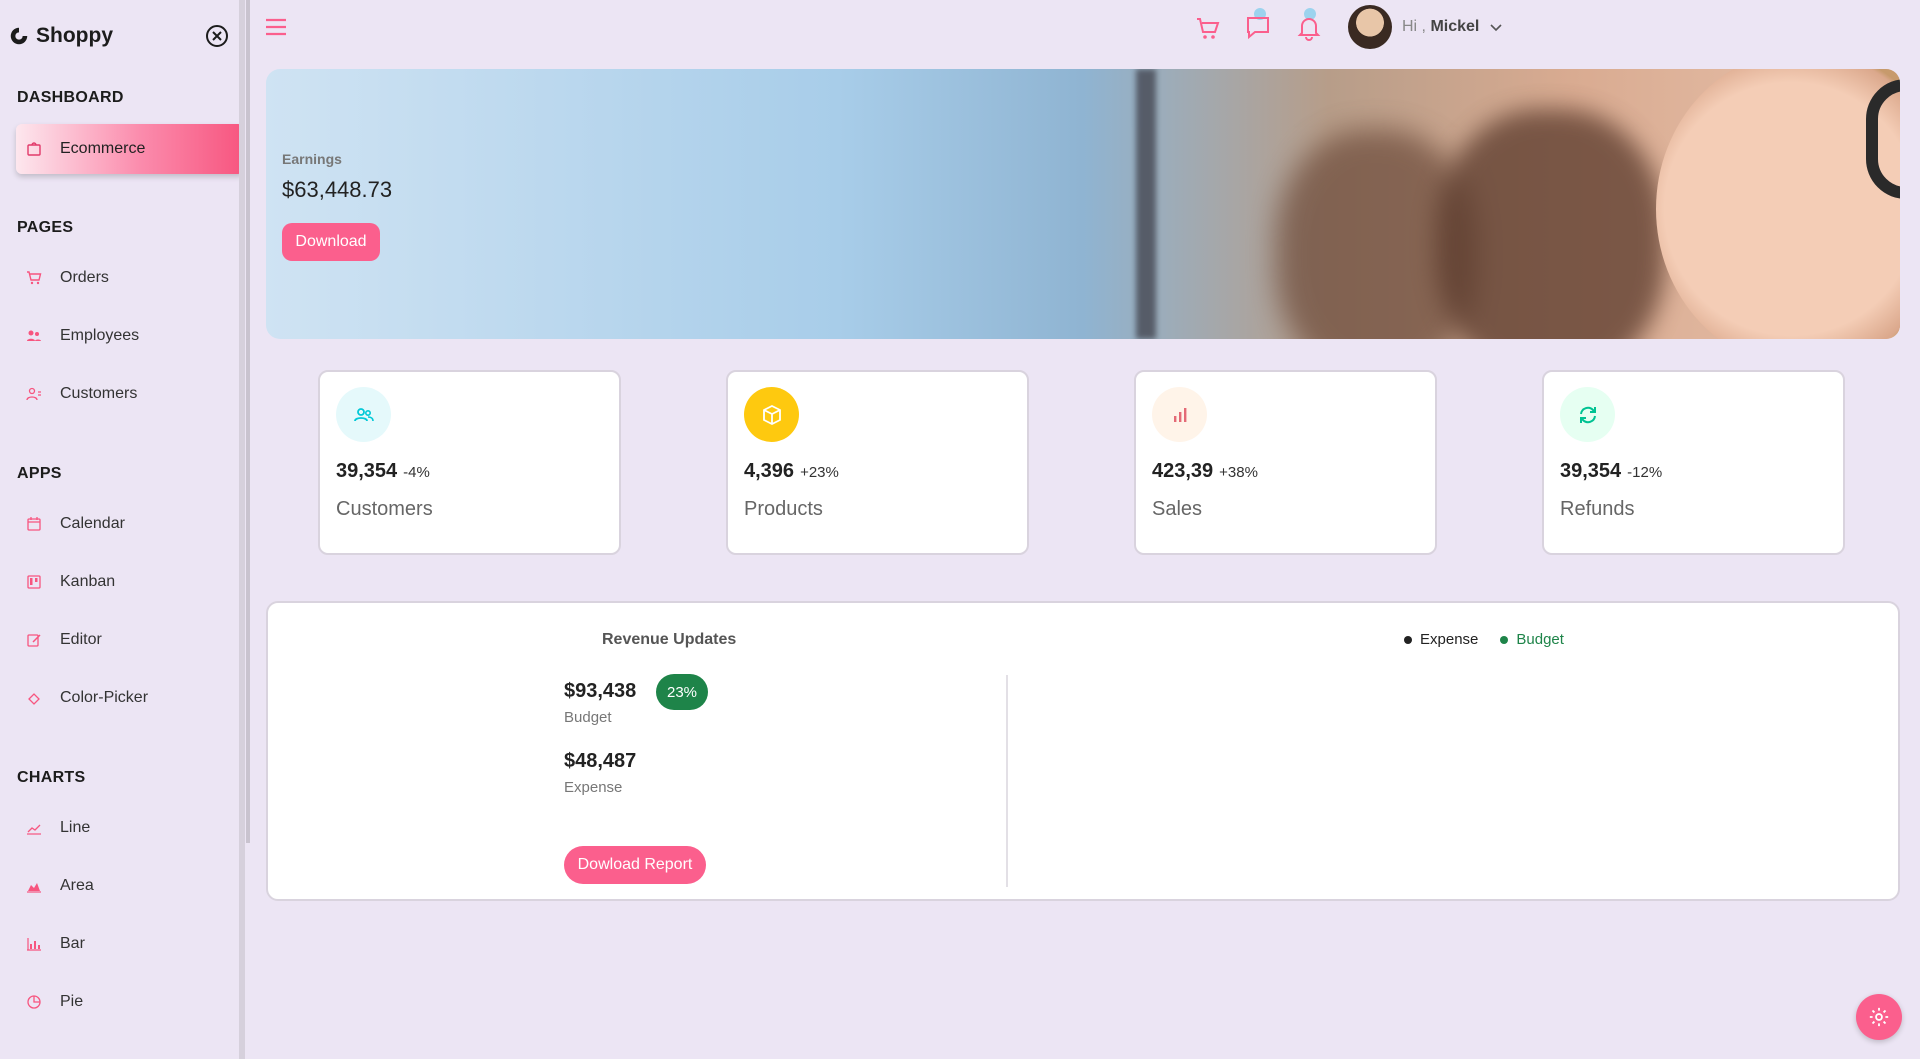 The image size is (1920, 1059). Describe the element at coordinates (1551, 224) in the screenshot. I see `background-decor` at that location.